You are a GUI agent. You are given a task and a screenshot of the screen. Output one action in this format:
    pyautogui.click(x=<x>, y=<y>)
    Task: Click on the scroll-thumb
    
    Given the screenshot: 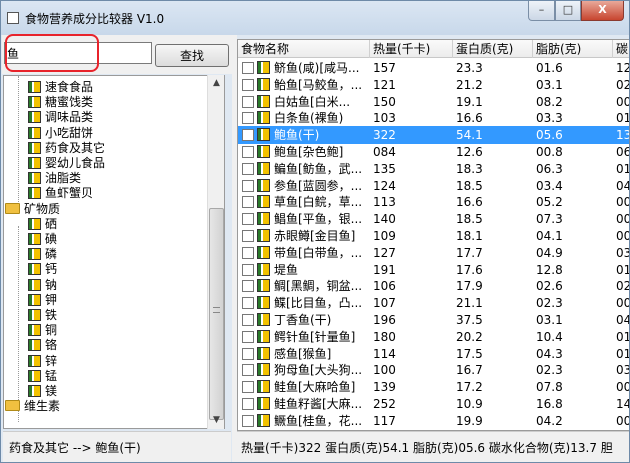 What is the action you would take?
    pyautogui.click(x=216, y=314)
    